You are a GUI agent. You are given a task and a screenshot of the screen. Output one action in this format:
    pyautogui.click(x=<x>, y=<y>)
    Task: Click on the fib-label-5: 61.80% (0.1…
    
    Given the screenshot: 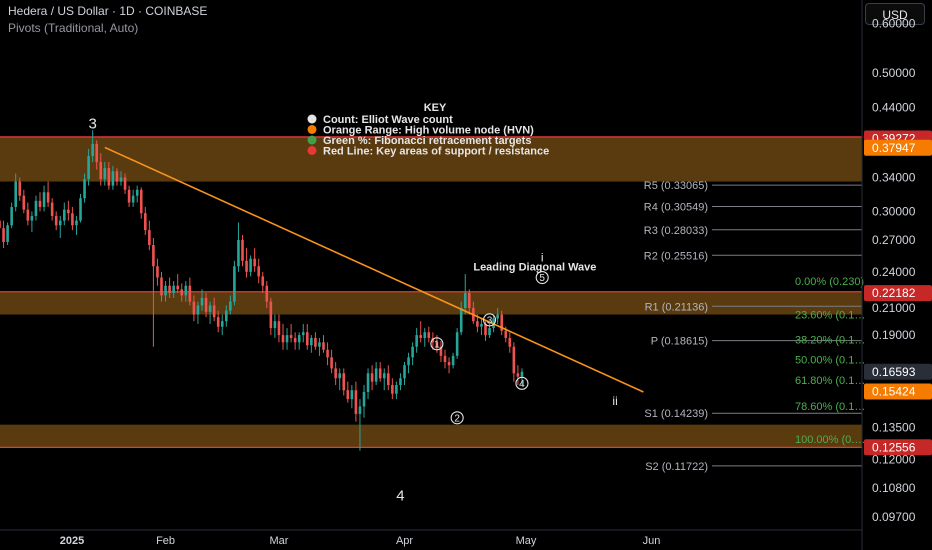 What is the action you would take?
    pyautogui.click(x=830, y=381)
    